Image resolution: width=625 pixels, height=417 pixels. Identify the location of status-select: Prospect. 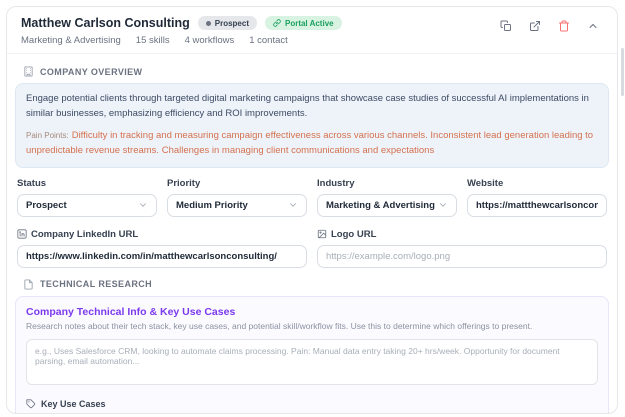
(87, 205).